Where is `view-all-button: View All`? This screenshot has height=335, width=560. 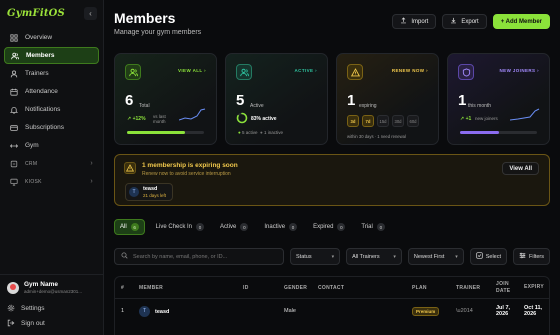 view-all-button: View All is located at coordinates (520, 168).